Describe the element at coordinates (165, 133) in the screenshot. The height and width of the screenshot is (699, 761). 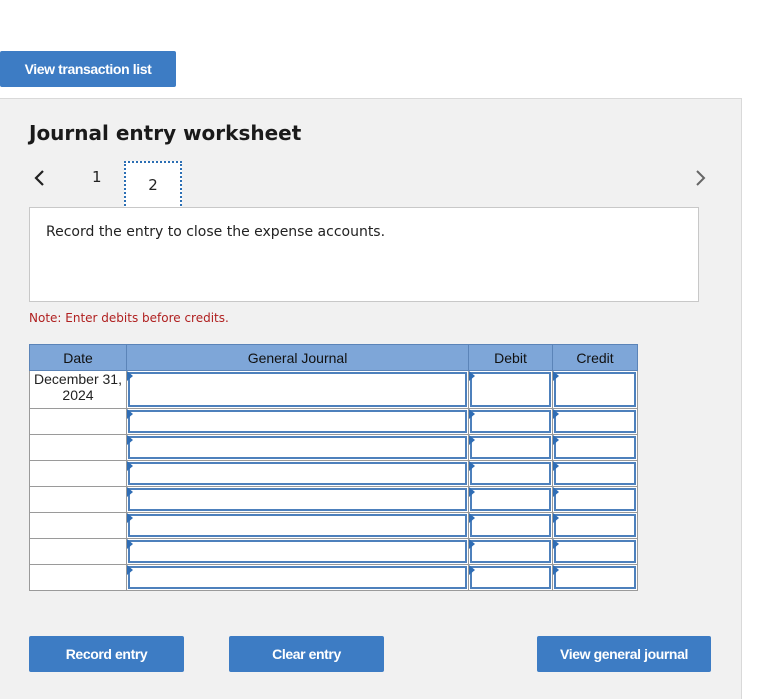
I see `worksheet-title: Journal entry worksheet` at that location.